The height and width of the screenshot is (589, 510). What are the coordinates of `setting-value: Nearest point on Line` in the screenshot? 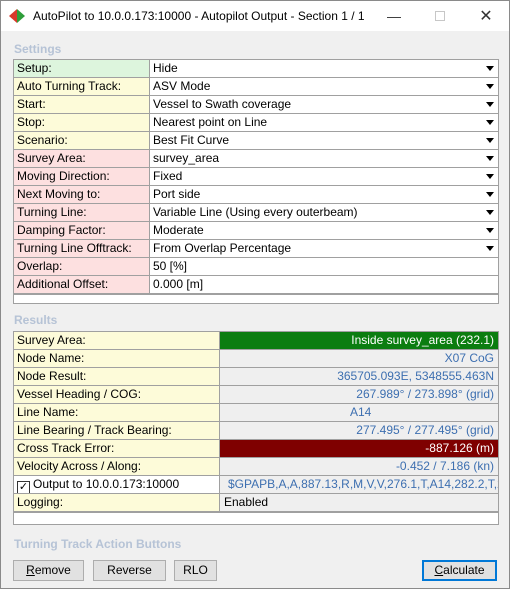 It's located at (210, 122).